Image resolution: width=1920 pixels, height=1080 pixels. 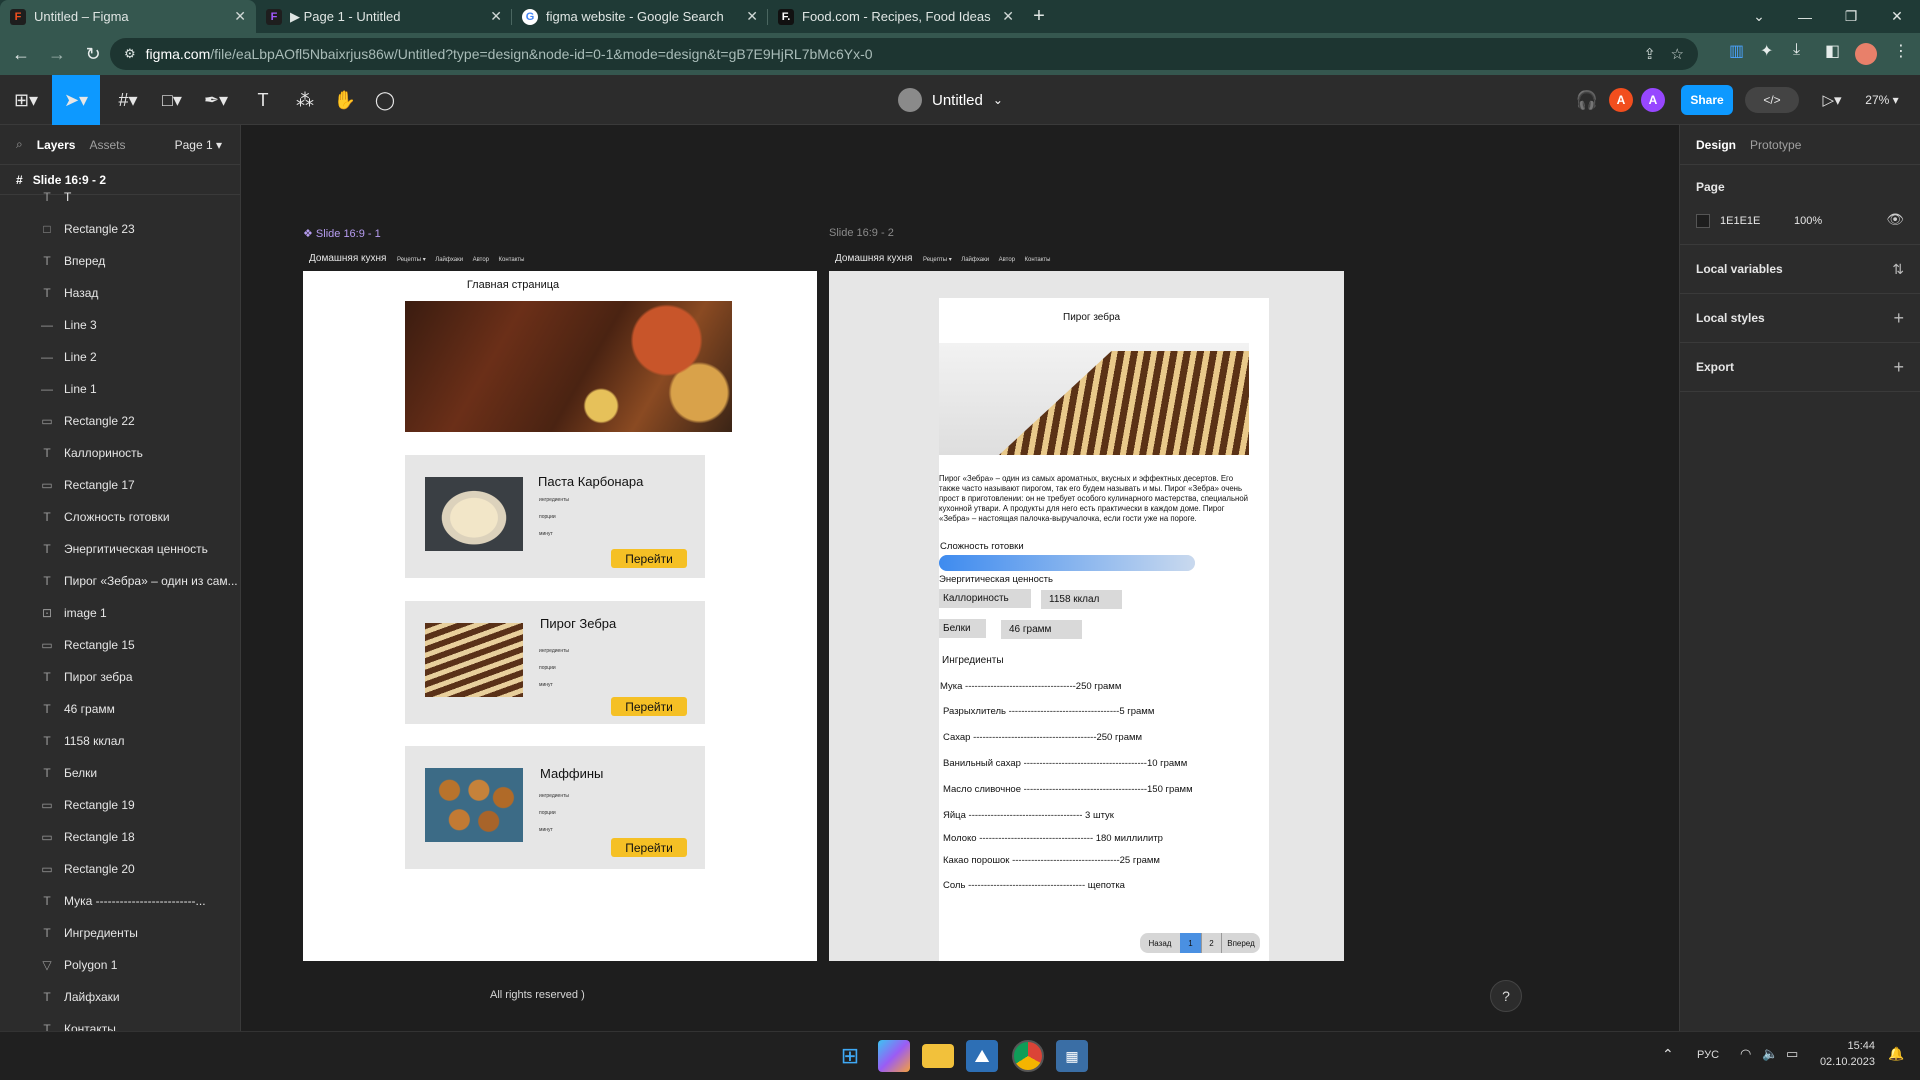 I want to click on layer-item: ▭ Rectangle 18, so click(x=120, y=837).